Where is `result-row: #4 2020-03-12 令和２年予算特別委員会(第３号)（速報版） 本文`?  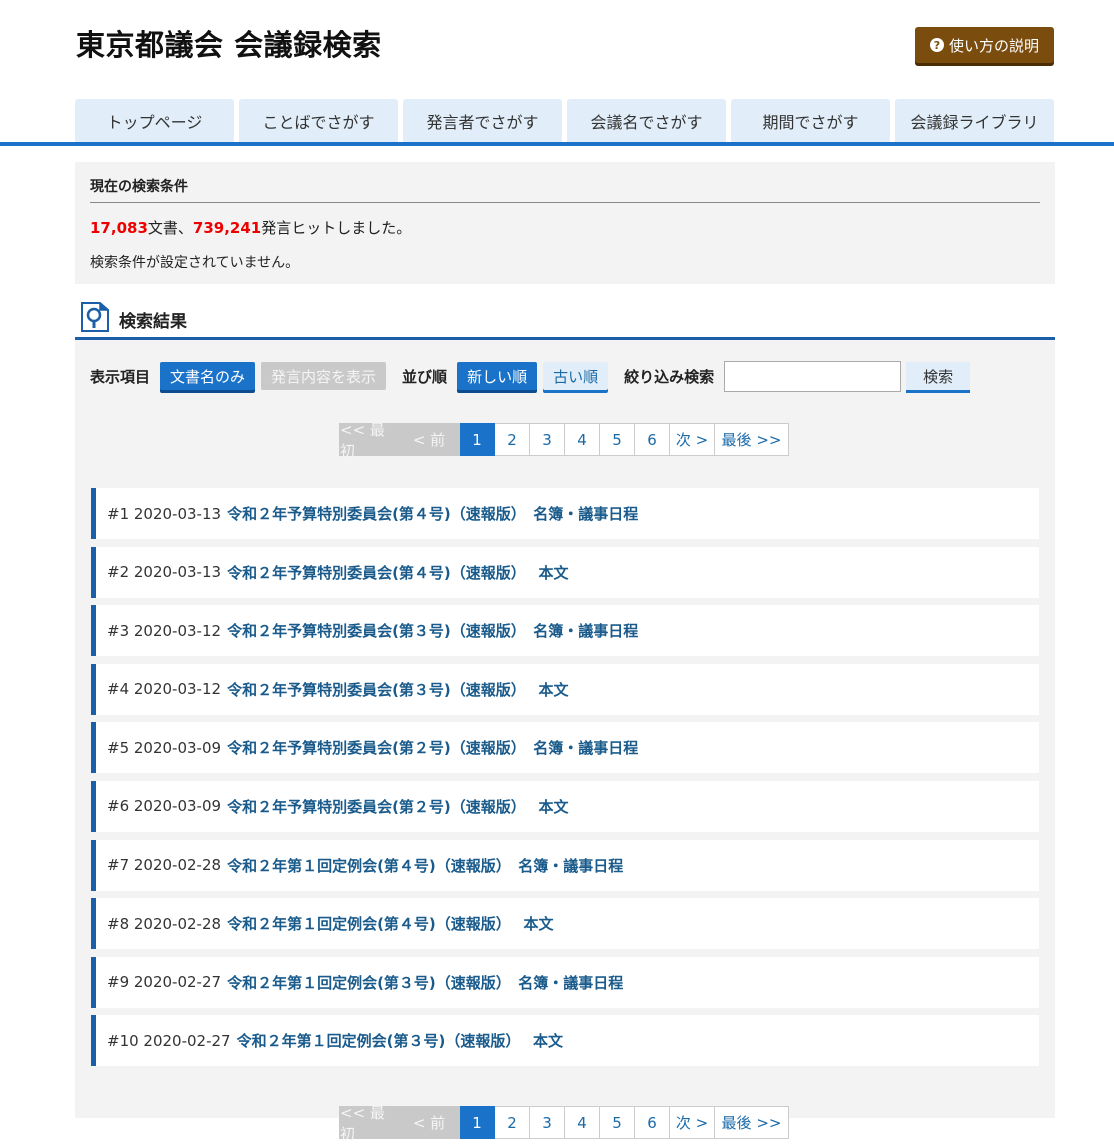 result-row: #4 2020-03-12 令和２年予算特別委員会(第３号)（速報版） 本文 is located at coordinates (565, 689).